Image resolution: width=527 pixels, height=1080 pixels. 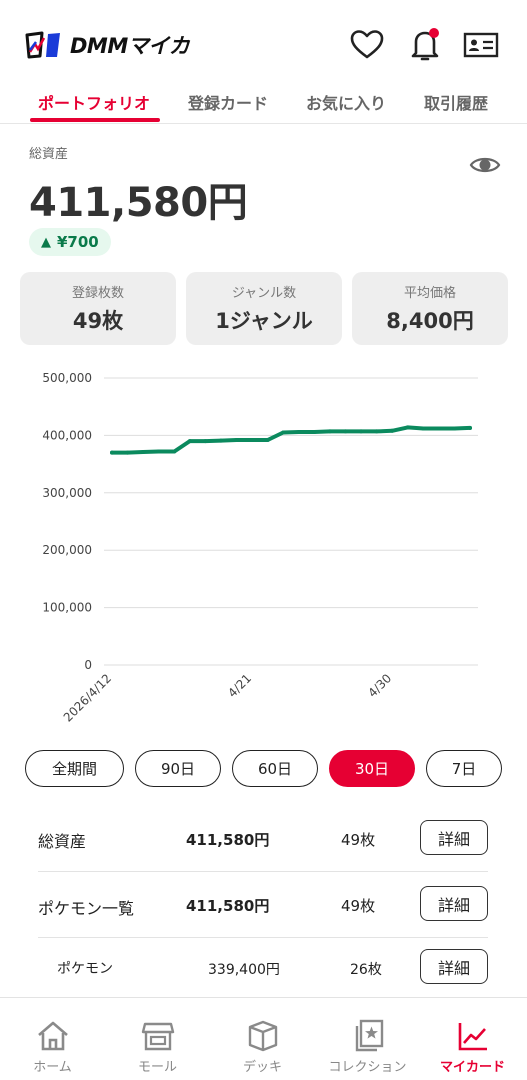 What do you see at coordinates (379, 685) in the screenshot?
I see `x-tick-label: 4/30` at bounding box center [379, 685].